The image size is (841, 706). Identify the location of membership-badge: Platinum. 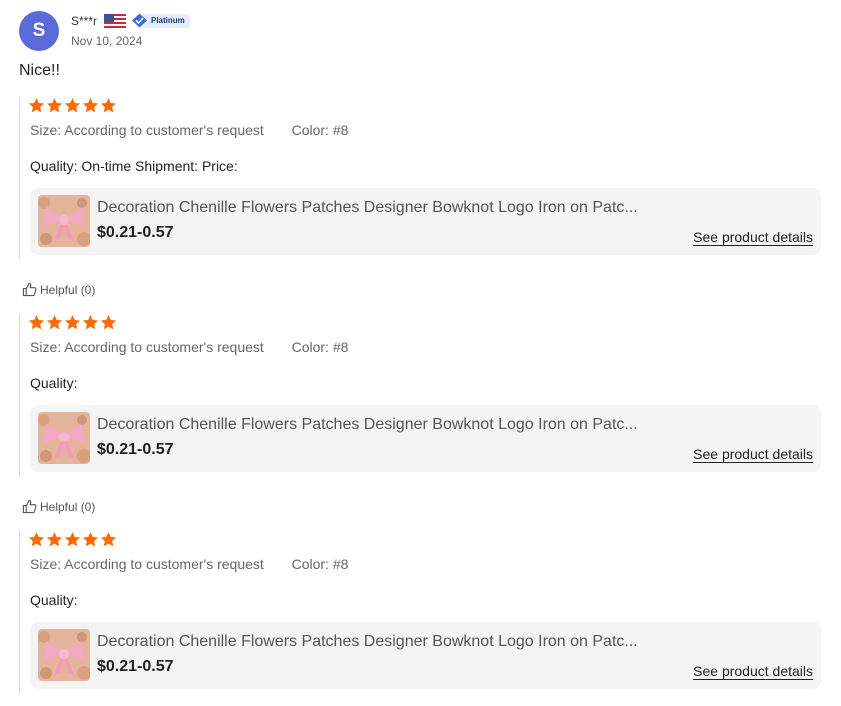
(160, 20).